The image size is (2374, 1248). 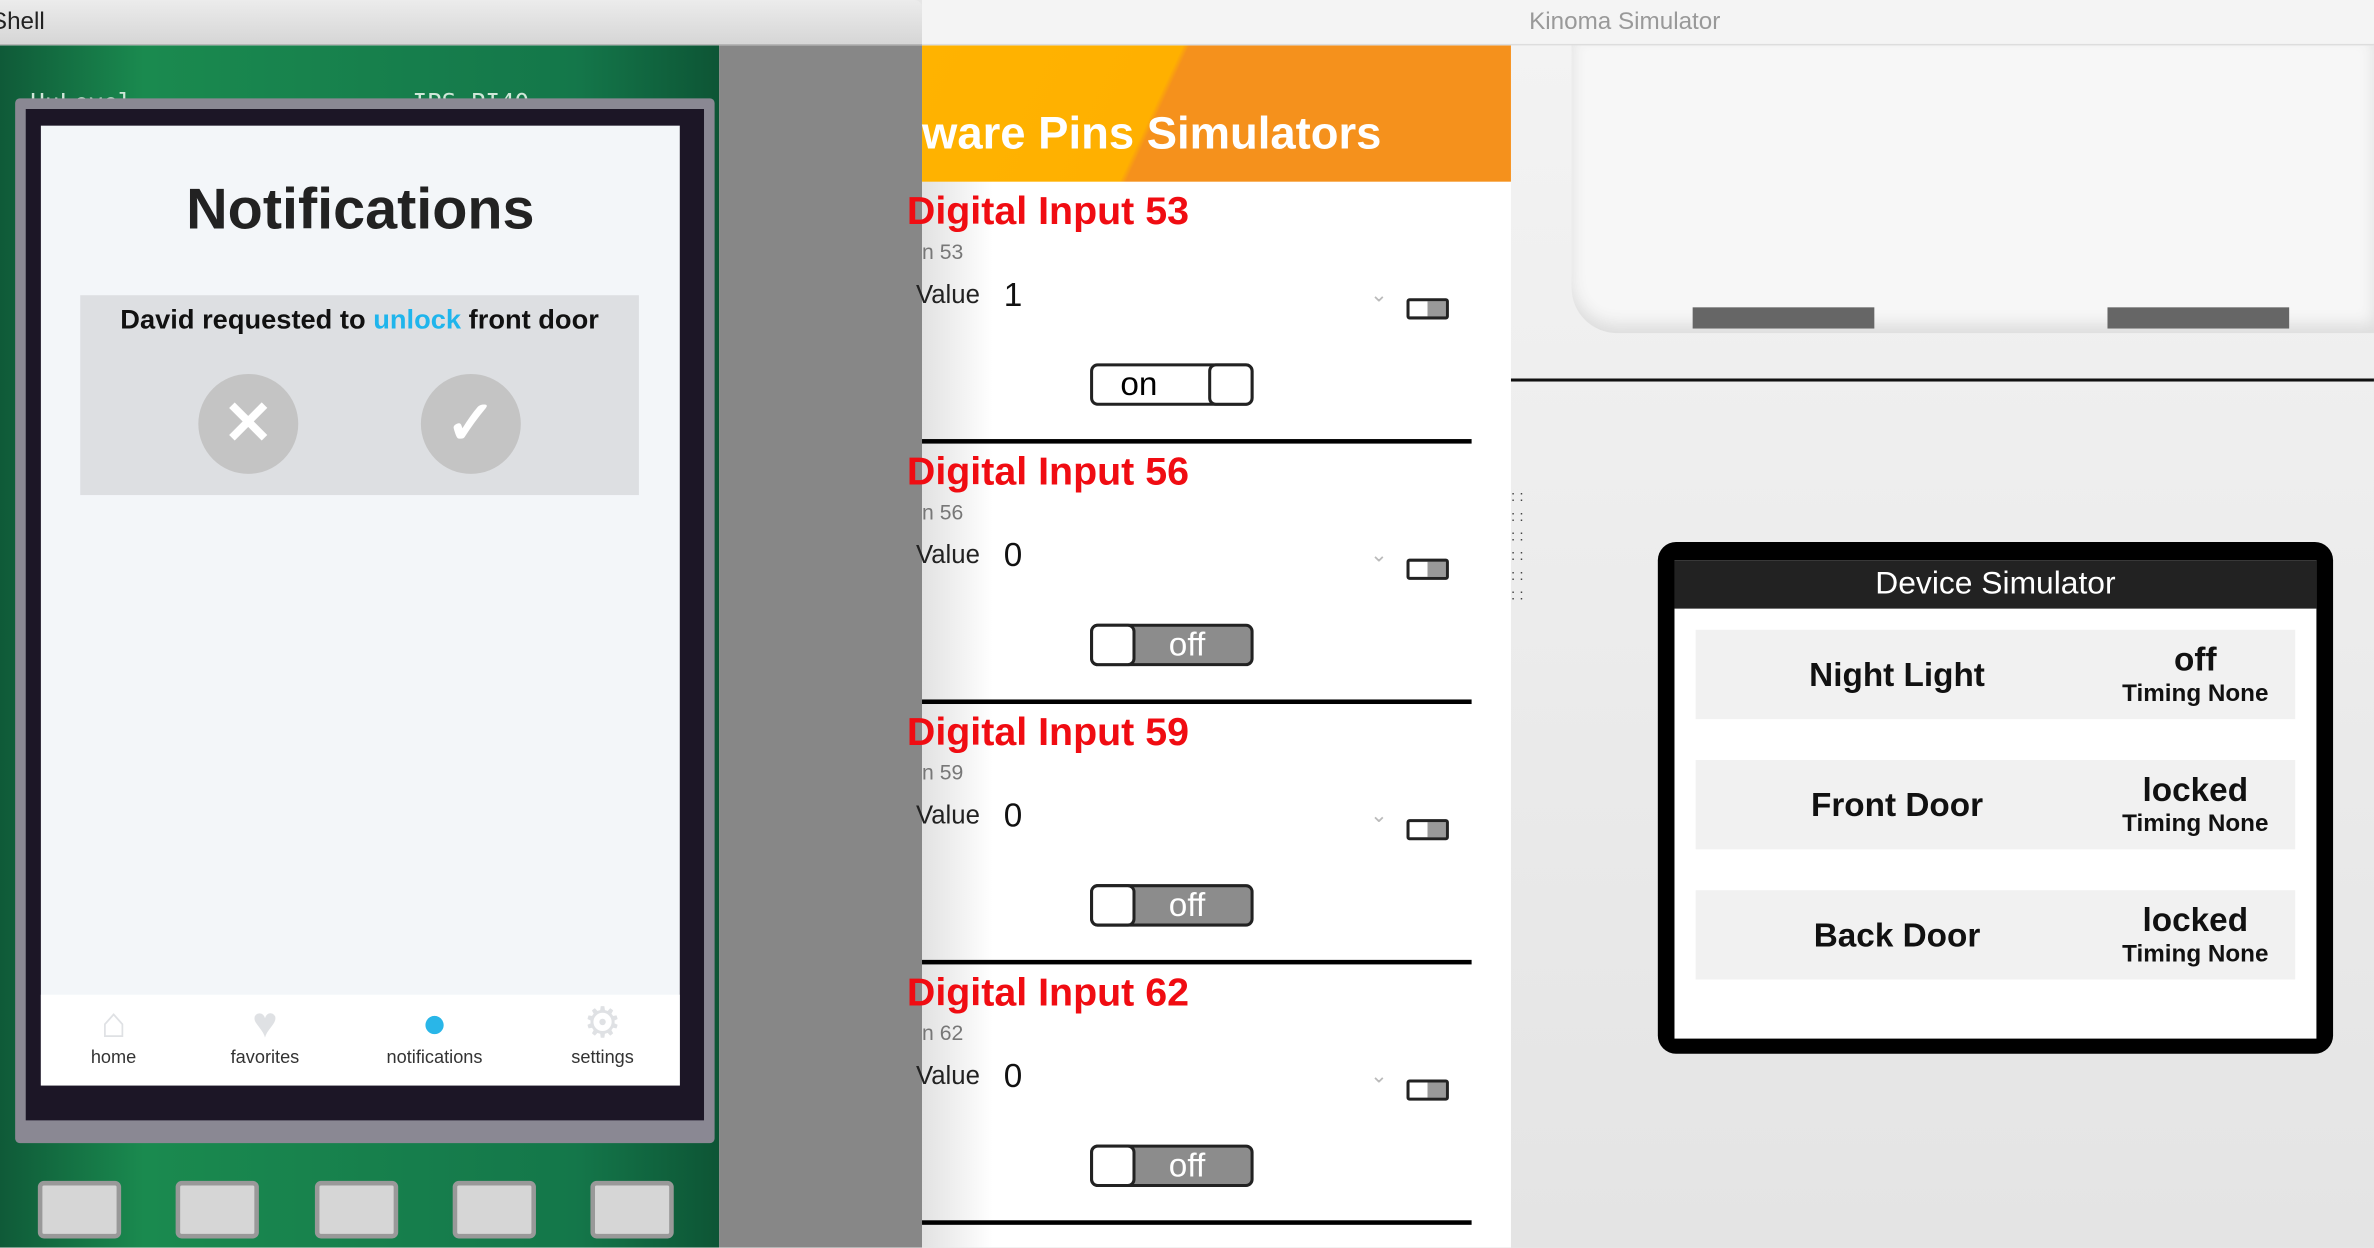 I want to click on tab-home: ⌂ home, so click(x=113, y=1040).